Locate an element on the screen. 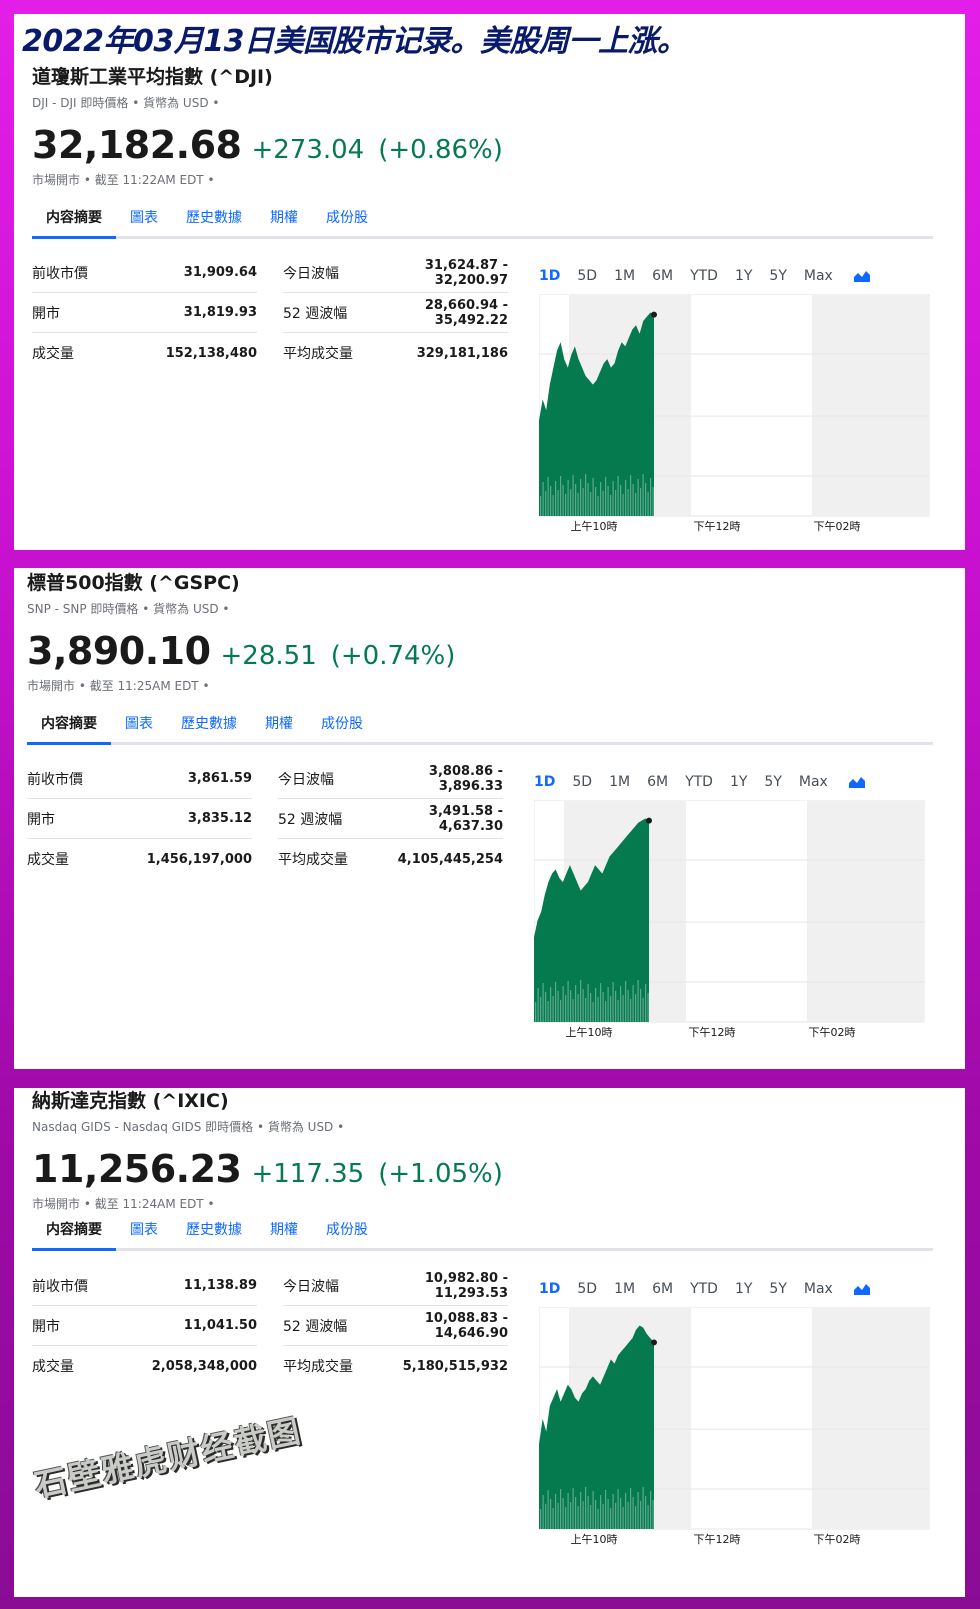  quote-source: SNP - SNP 即時價格 • 貨幣為 USD • is located at coordinates (128, 609).